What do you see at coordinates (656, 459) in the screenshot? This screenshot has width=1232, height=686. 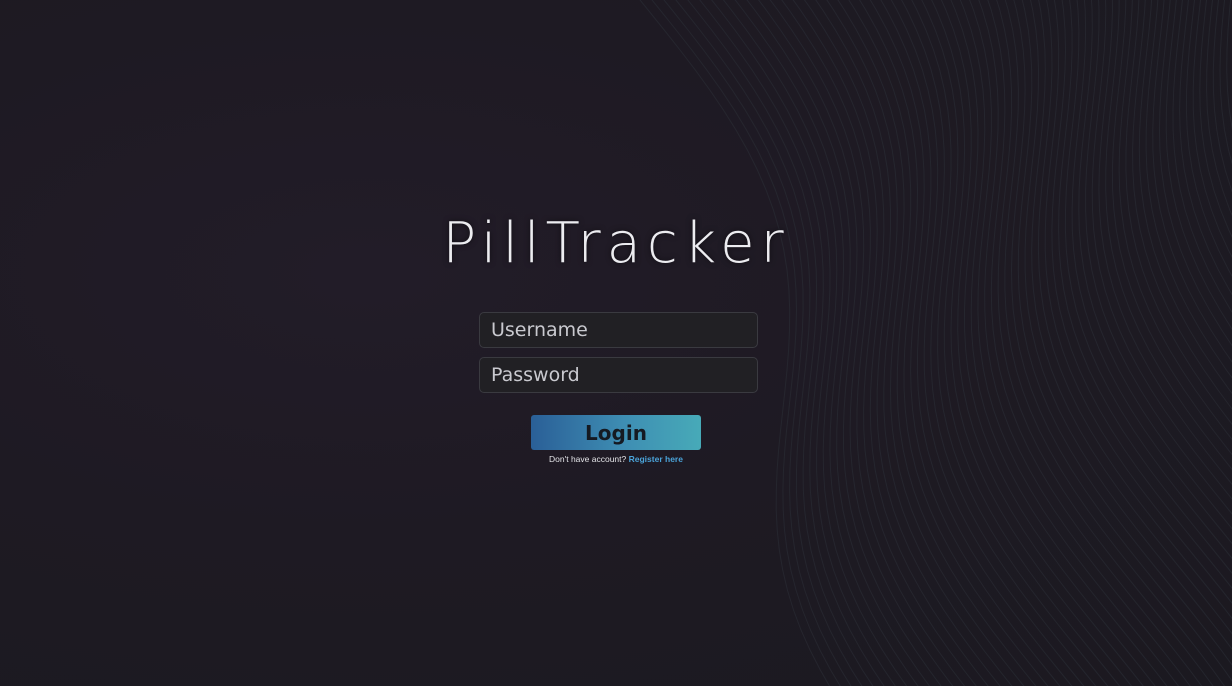 I see `register-link: Register here` at bounding box center [656, 459].